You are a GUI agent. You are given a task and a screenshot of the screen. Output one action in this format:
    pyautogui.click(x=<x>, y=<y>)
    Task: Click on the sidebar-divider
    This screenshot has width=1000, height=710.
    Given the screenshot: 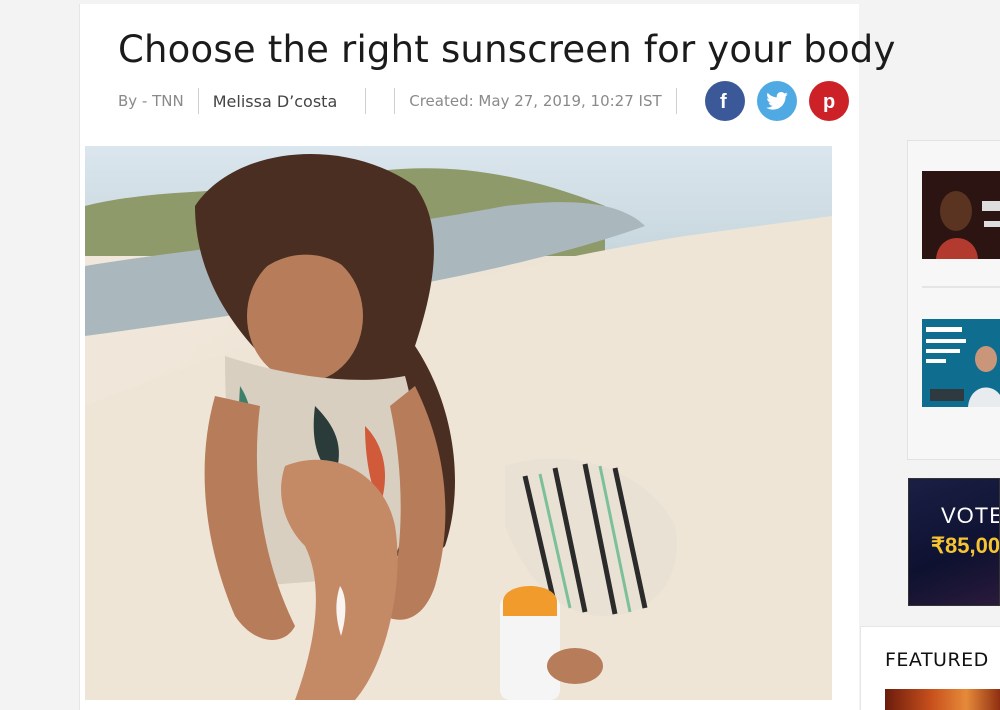 What is the action you would take?
    pyautogui.click(x=961, y=287)
    